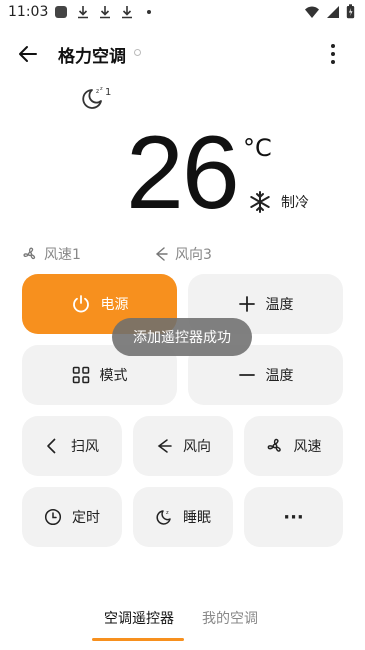 The height and width of the screenshot is (650, 365). What do you see at coordinates (312, 12) in the screenshot?
I see `wifi-icon` at bounding box center [312, 12].